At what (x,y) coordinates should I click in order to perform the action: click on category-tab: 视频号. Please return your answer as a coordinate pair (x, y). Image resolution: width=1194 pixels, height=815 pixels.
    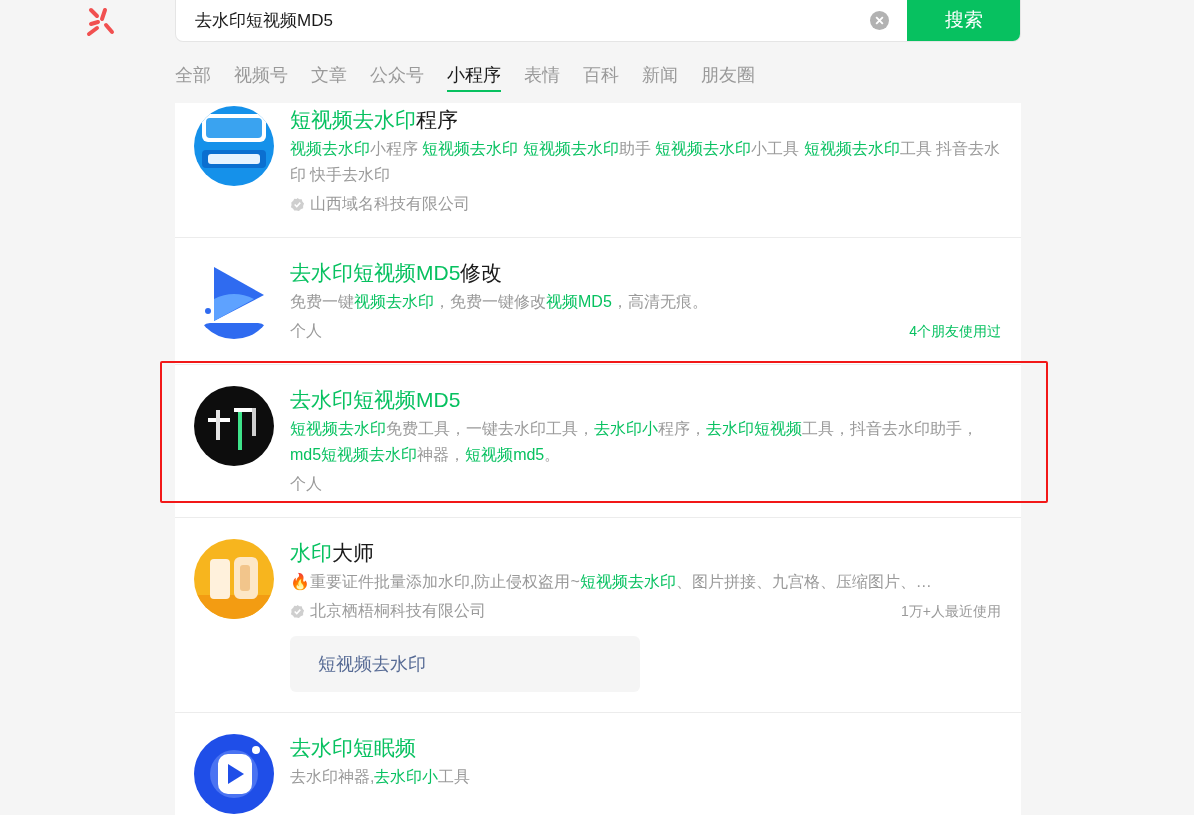
    Looking at the image, I should click on (261, 75).